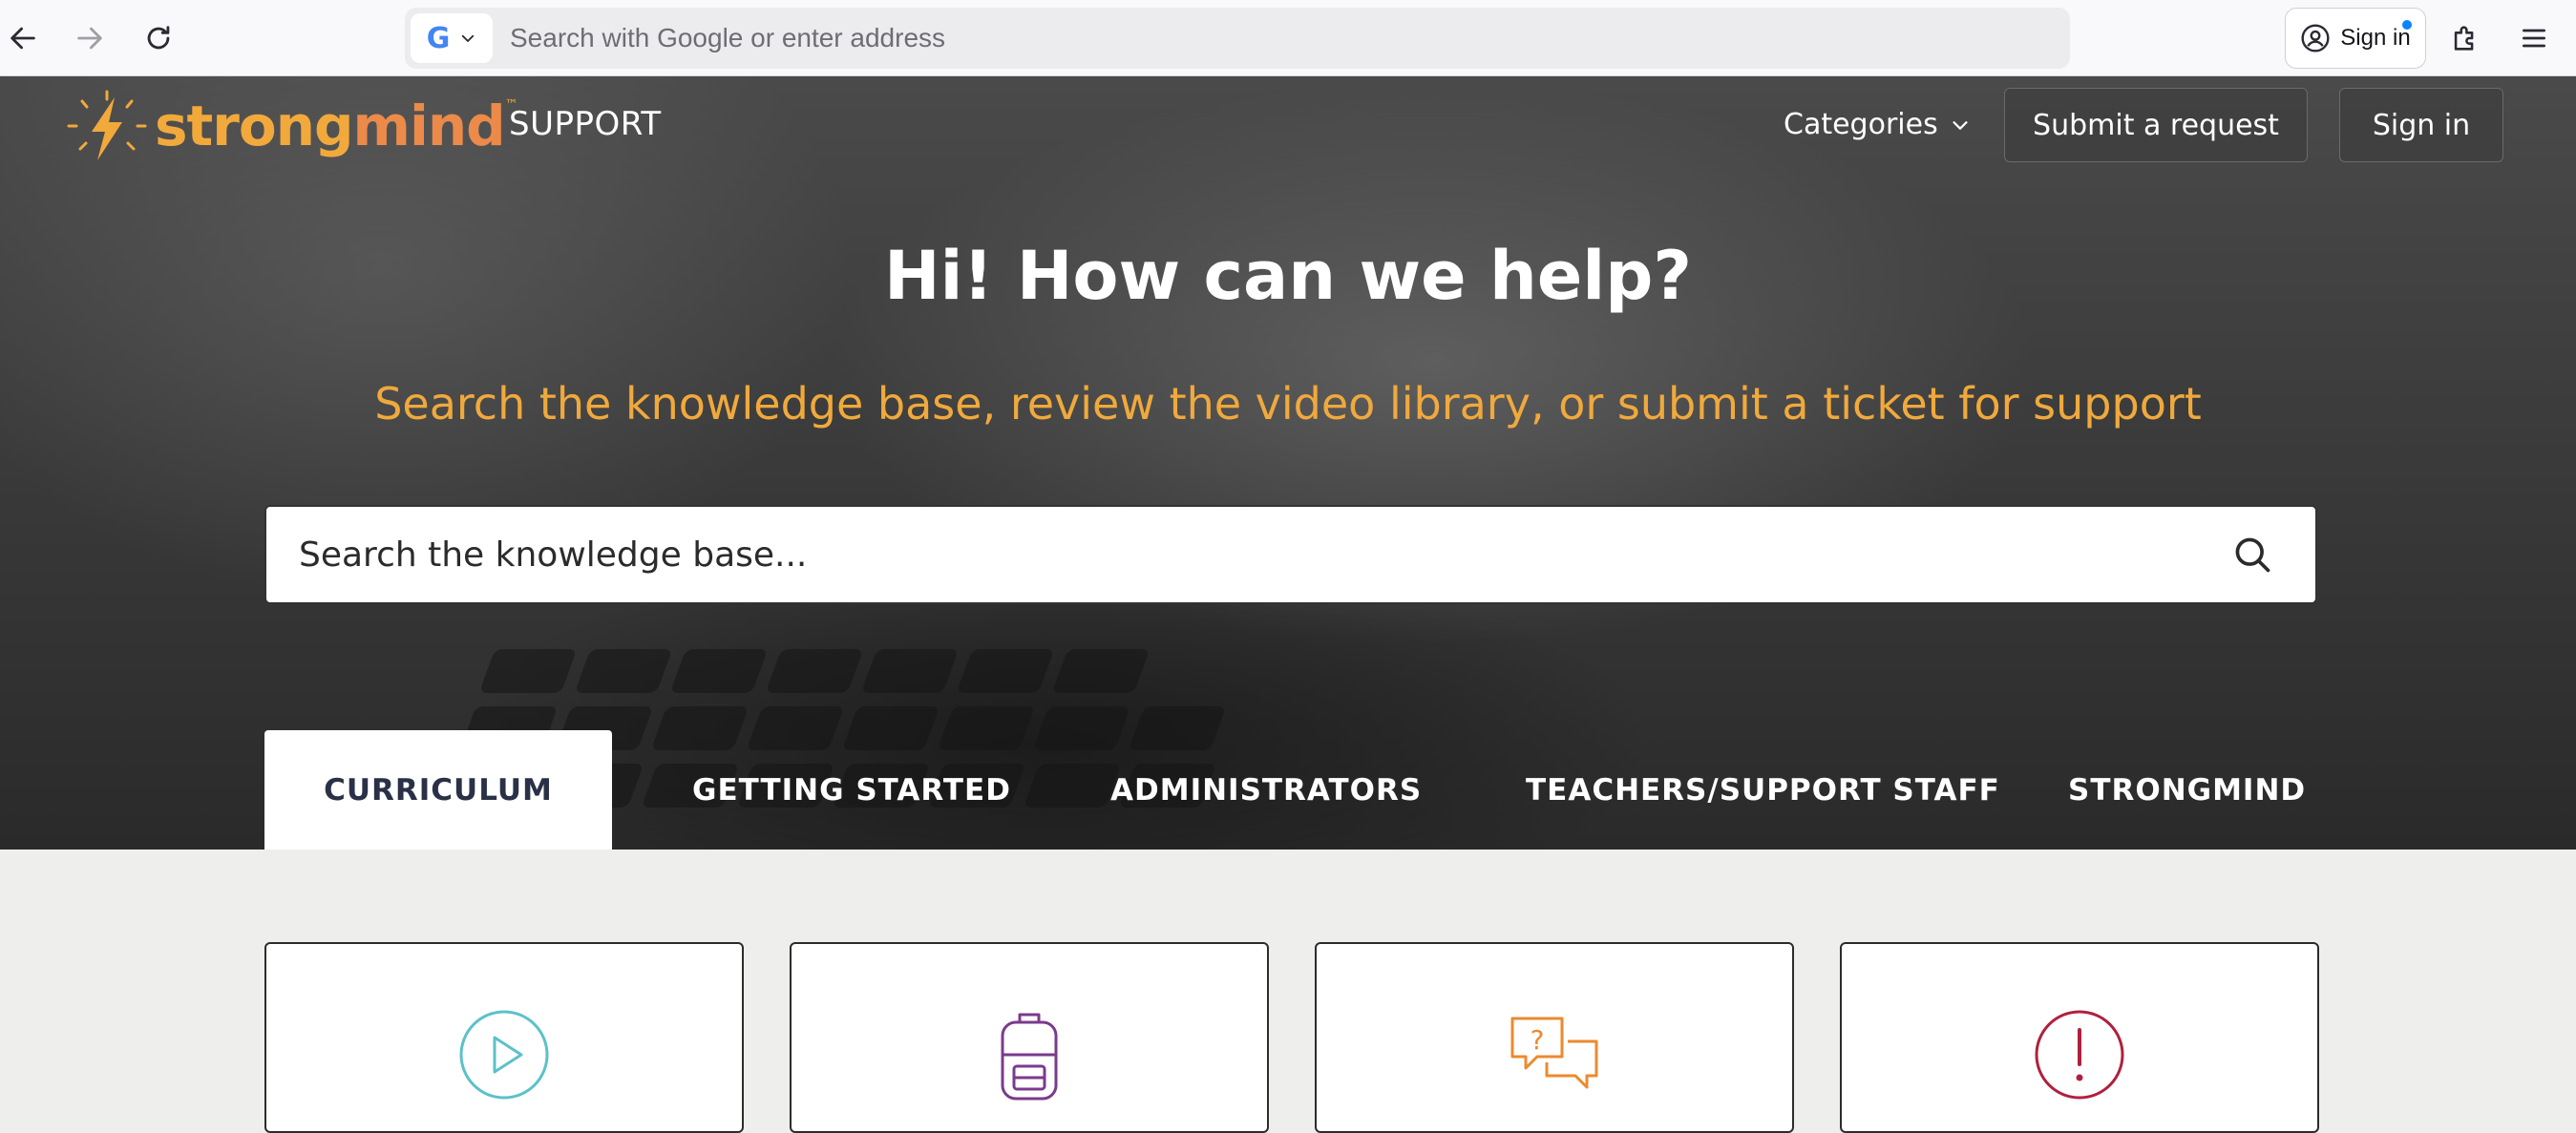  I want to click on logo-part-mind: mind, so click(429, 126).